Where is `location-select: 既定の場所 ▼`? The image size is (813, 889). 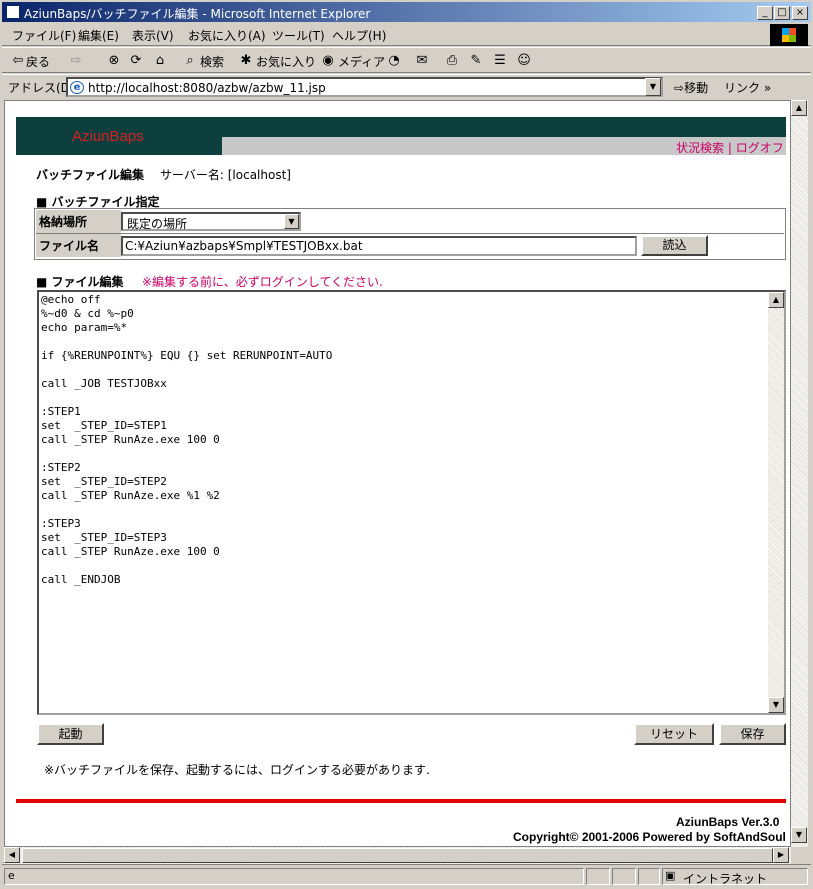 location-select: 既定の場所 ▼ is located at coordinates (211, 221).